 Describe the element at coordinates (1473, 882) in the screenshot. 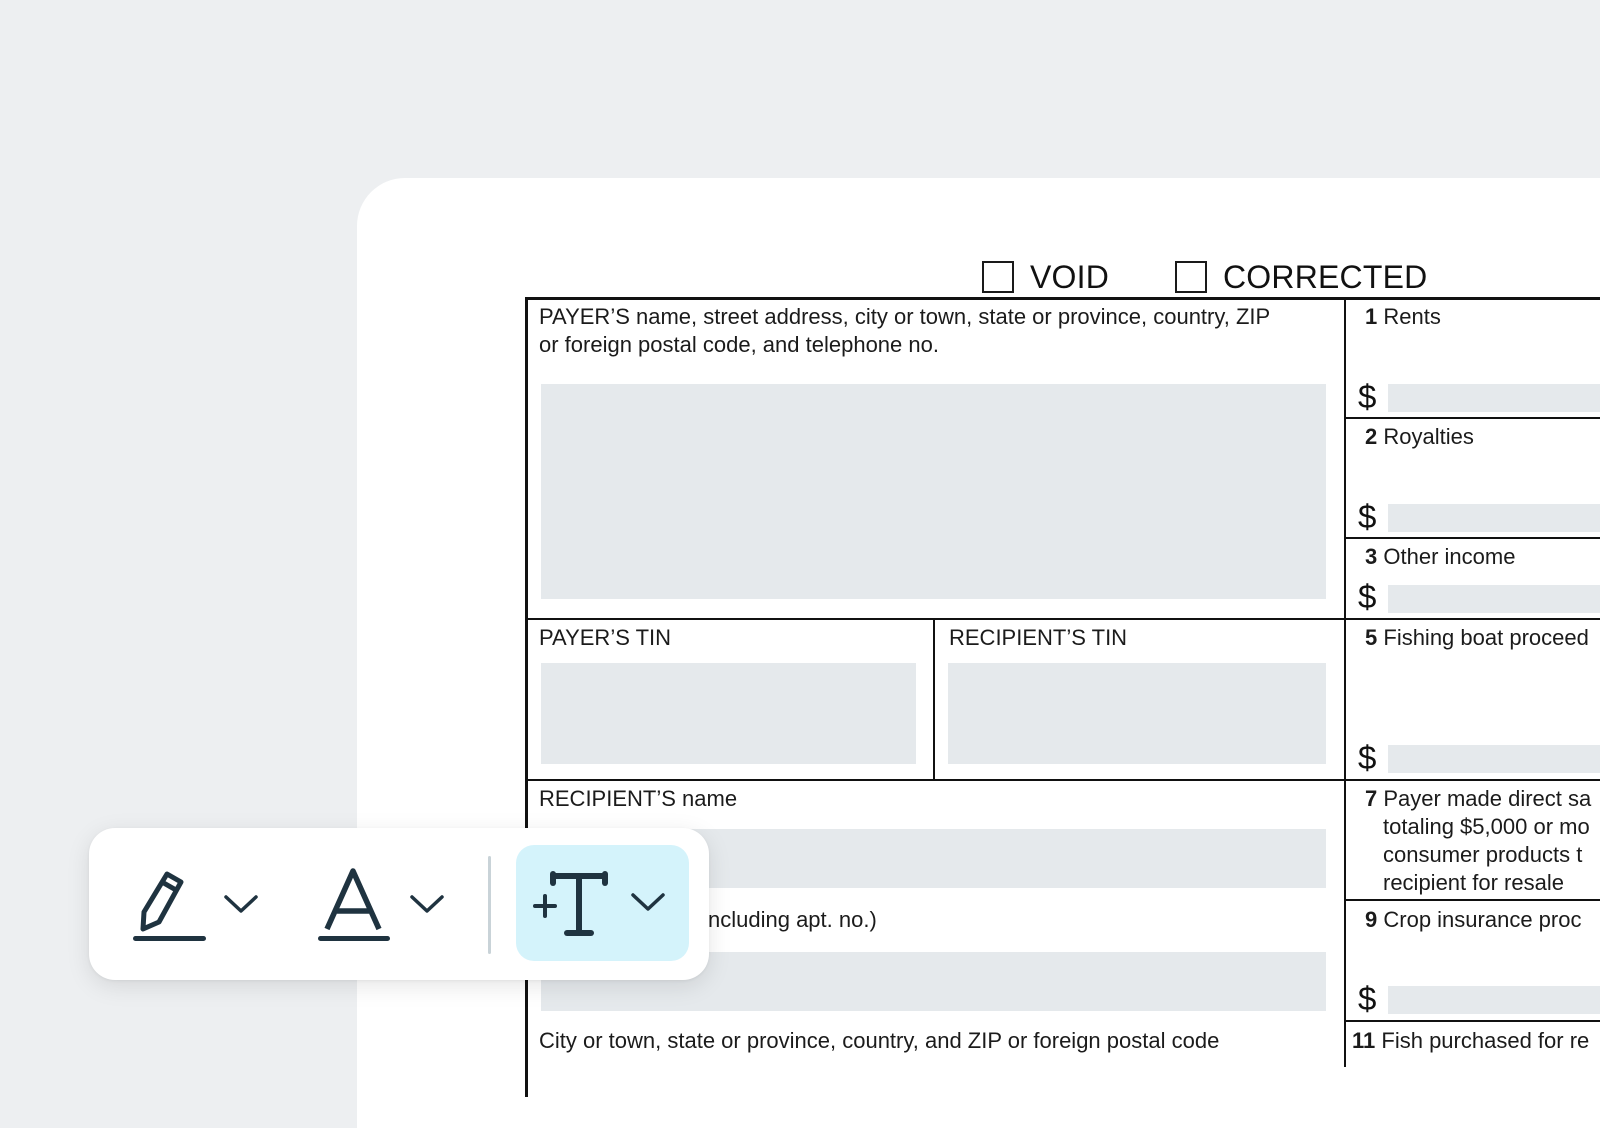

I see `box-7-label-4: recipient for resale` at that location.